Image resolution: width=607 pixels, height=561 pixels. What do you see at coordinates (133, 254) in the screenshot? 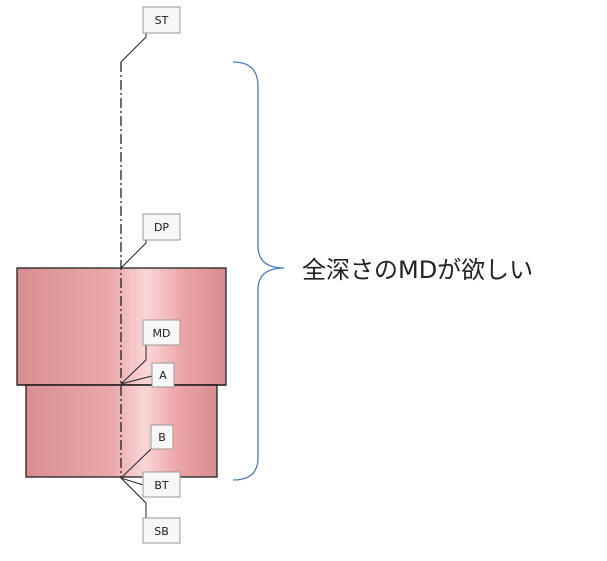
I see `leader-dp` at bounding box center [133, 254].